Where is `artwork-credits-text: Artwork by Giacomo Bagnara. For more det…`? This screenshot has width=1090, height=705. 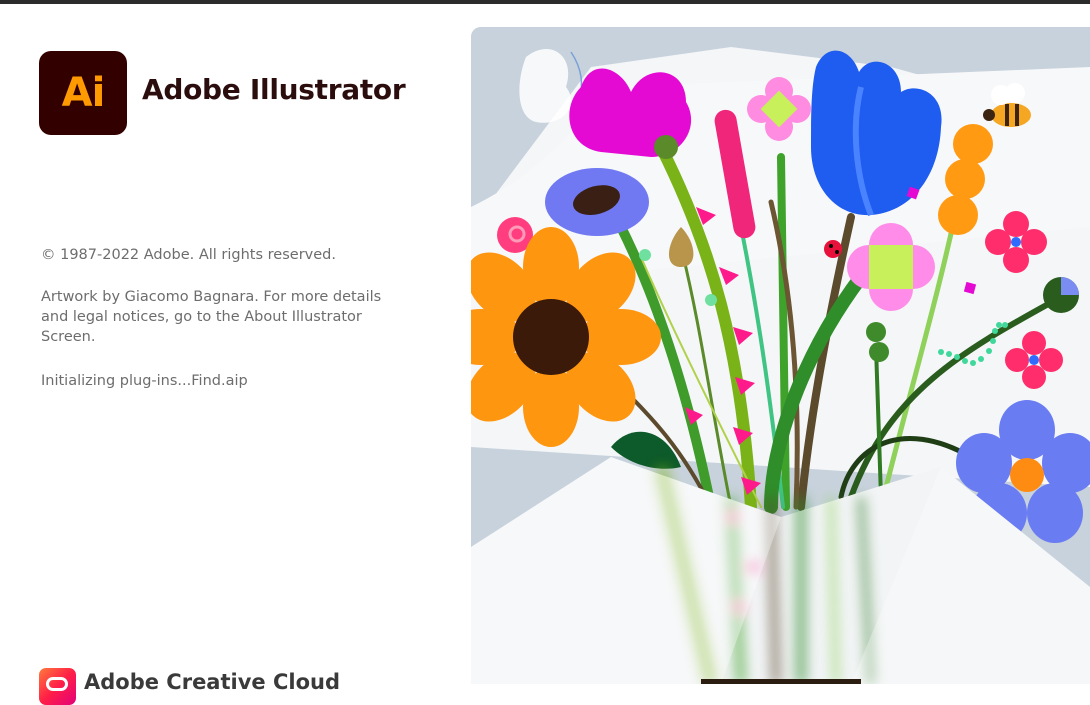 artwork-credits-text: Artwork by Giacomo Bagnara. For more det… is located at coordinates (211, 317).